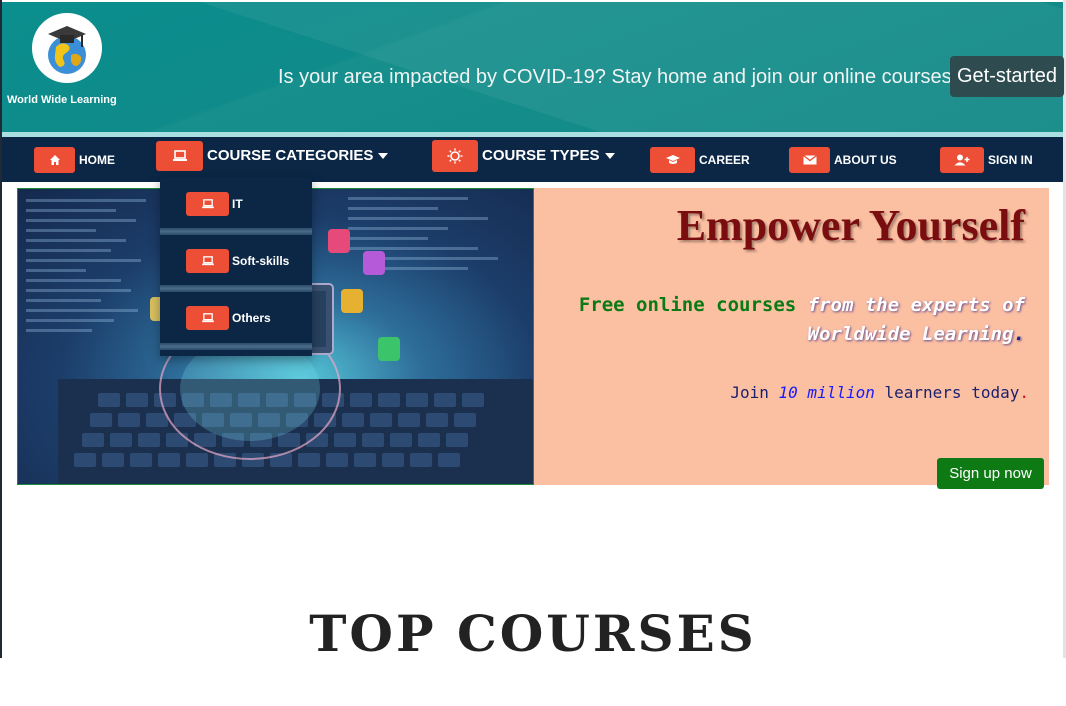  Describe the element at coordinates (850, 225) in the screenshot. I see `hero-title: Empower Yourself` at that location.